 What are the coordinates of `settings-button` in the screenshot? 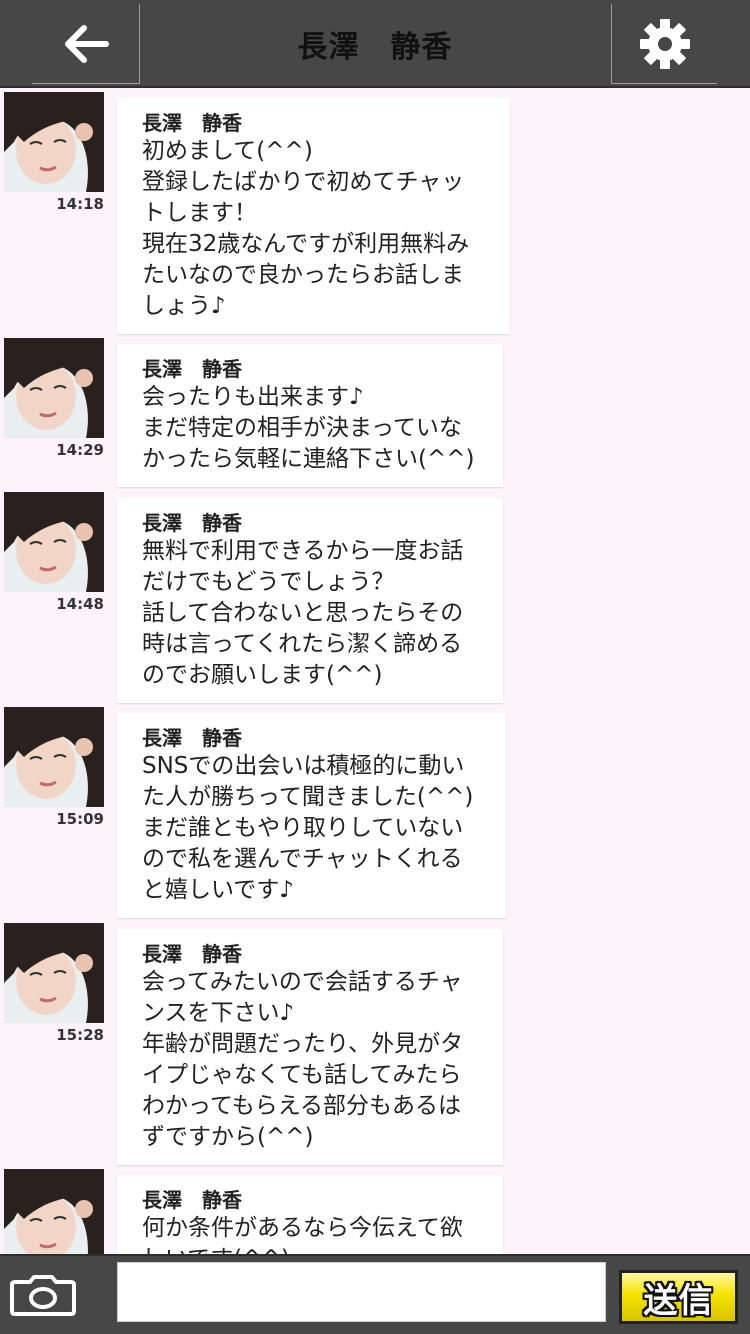 It's located at (664, 44).